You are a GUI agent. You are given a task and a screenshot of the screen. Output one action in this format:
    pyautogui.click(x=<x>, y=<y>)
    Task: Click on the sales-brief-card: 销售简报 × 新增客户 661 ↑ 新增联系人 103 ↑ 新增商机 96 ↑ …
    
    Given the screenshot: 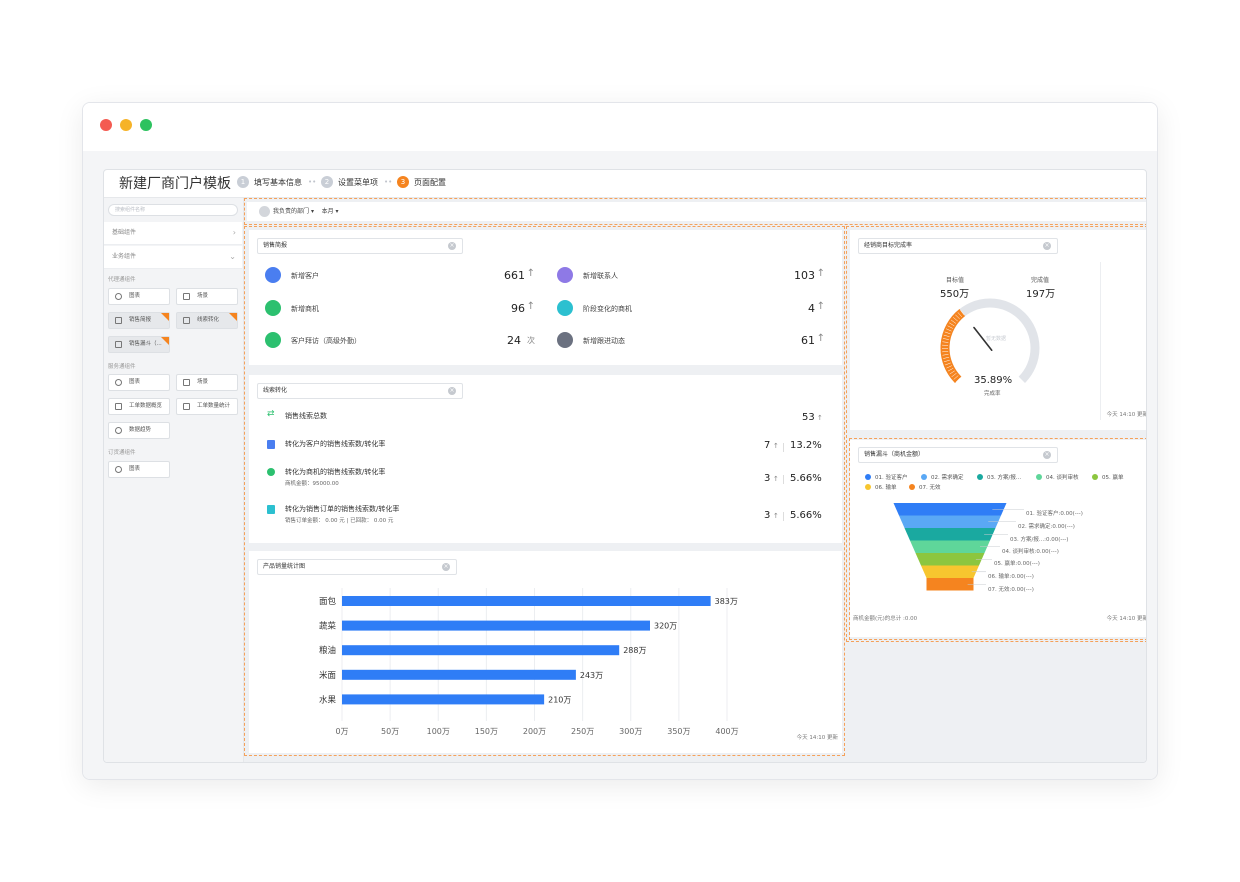 What is the action you would take?
    pyautogui.click(x=545, y=297)
    